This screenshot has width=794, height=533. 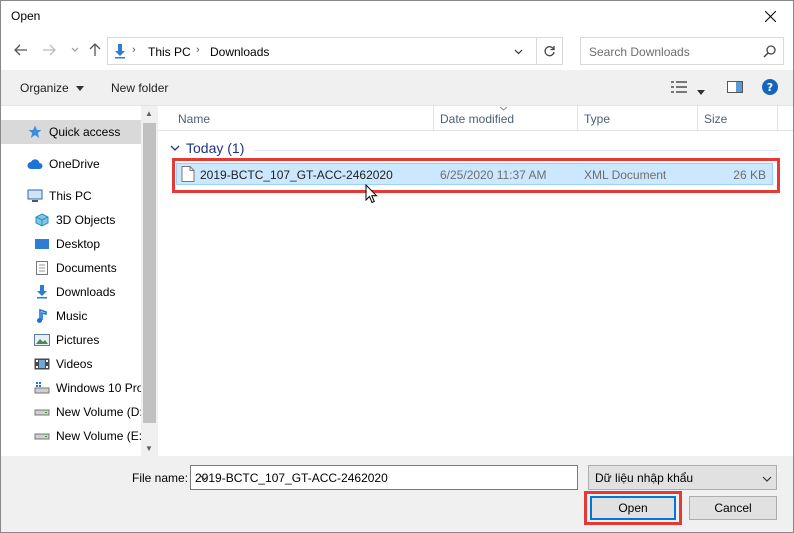 What do you see at coordinates (516, 150) in the screenshot?
I see `group-divider` at bounding box center [516, 150].